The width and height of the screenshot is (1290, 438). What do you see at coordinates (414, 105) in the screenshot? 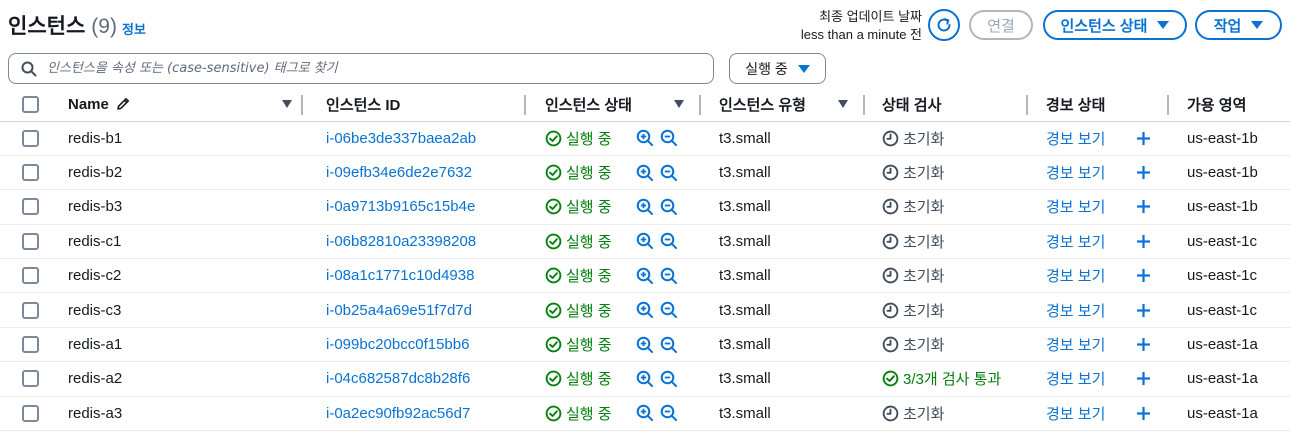
I see `column-header-instance-id: 인스턴스 ID` at bounding box center [414, 105].